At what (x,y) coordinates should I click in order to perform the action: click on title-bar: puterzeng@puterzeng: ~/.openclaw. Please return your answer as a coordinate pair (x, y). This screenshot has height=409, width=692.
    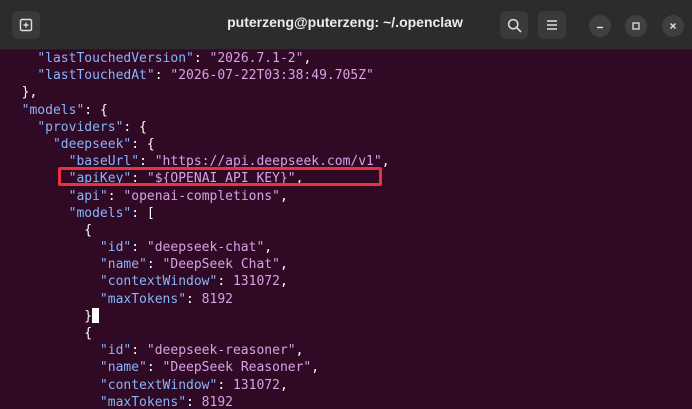
    Looking at the image, I should click on (346, 25).